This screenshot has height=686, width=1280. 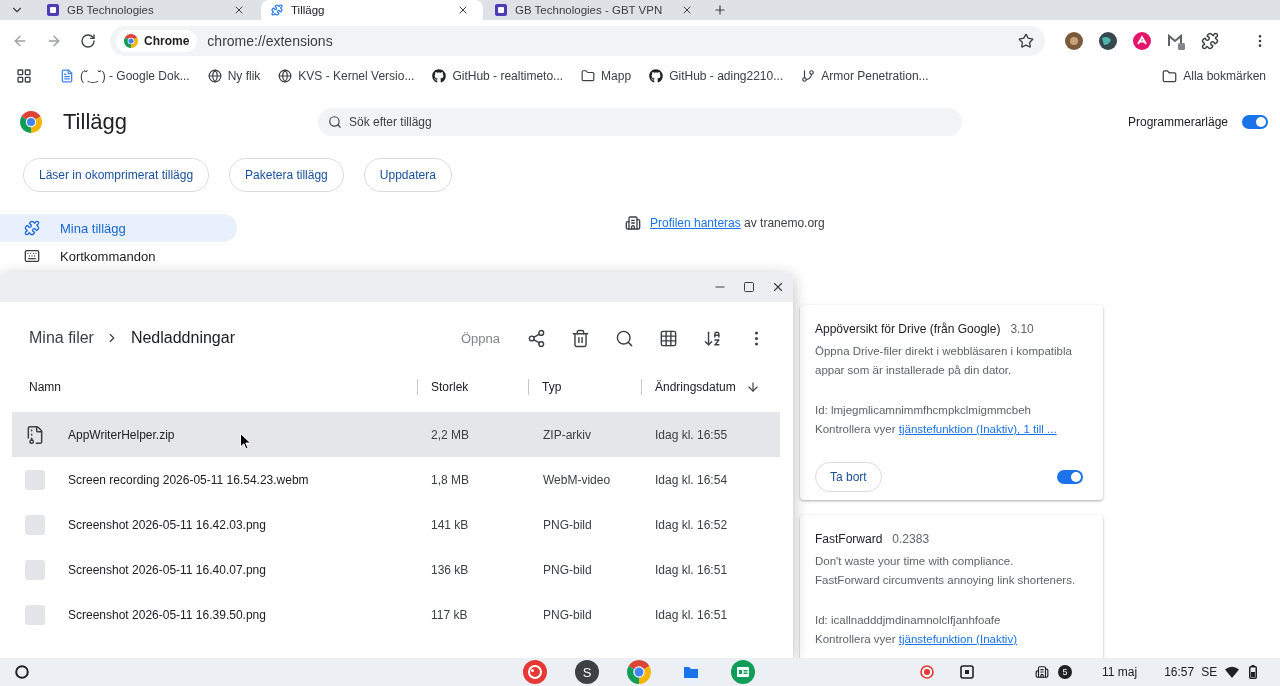 I want to click on wifi-icon, so click(x=1232, y=672).